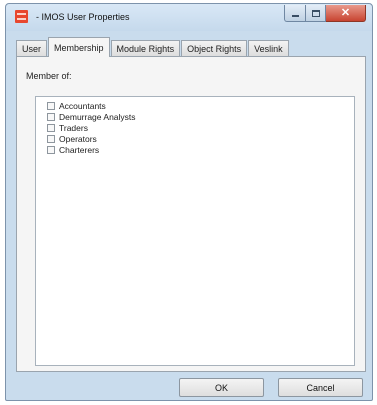 Image resolution: width=377 pixels, height=405 pixels. Describe the element at coordinates (51, 150) in the screenshot. I see `charterers-checkbox` at that location.